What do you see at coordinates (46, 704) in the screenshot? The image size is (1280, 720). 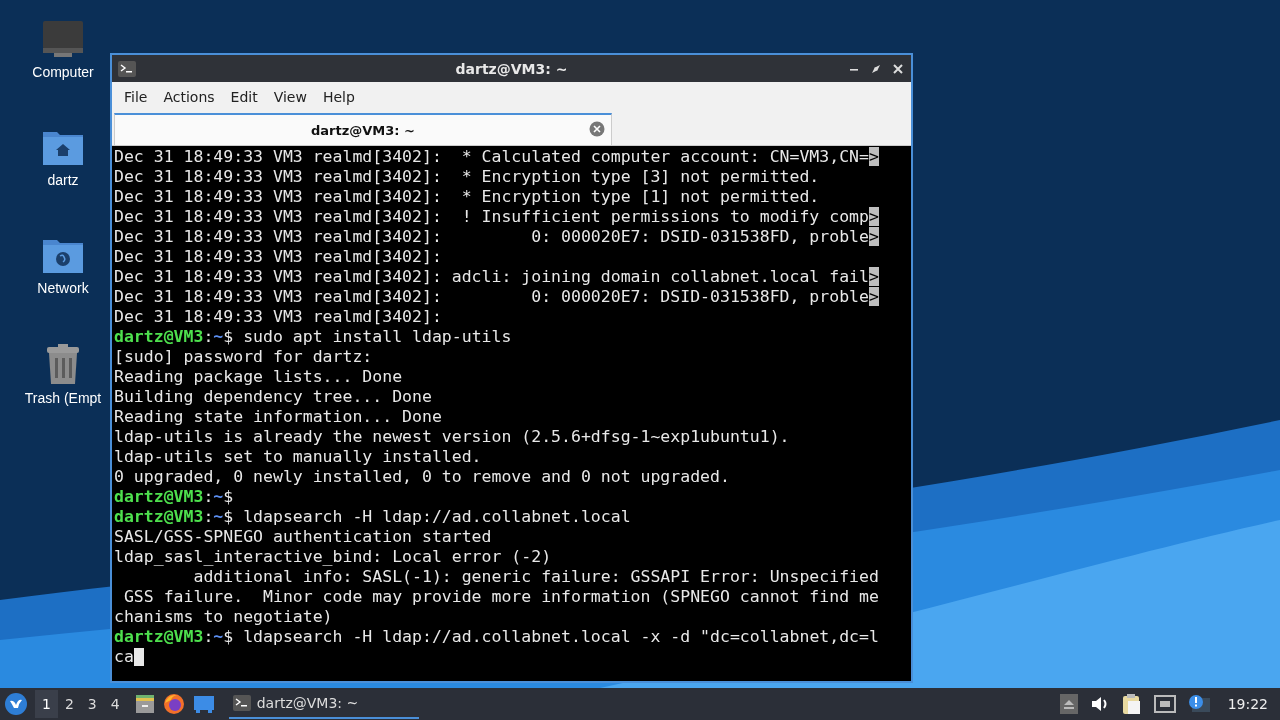 I see `workspace-button: 1` at bounding box center [46, 704].